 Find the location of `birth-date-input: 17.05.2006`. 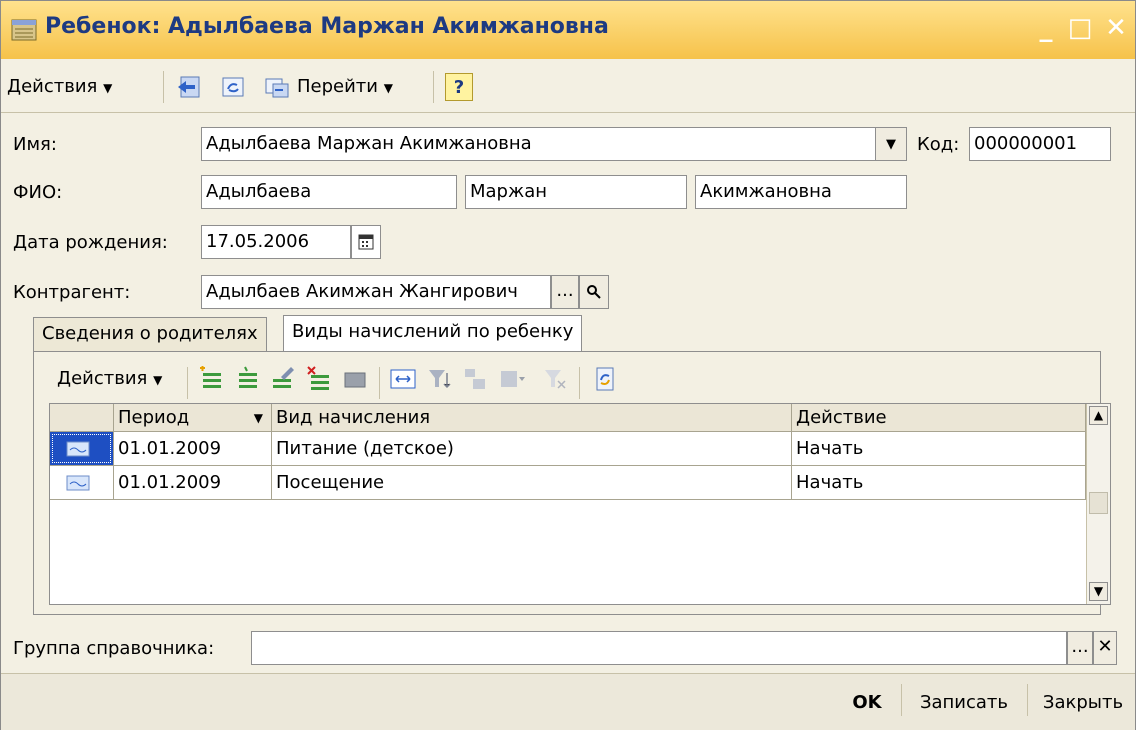

birth-date-input: 17.05.2006 is located at coordinates (276, 242).